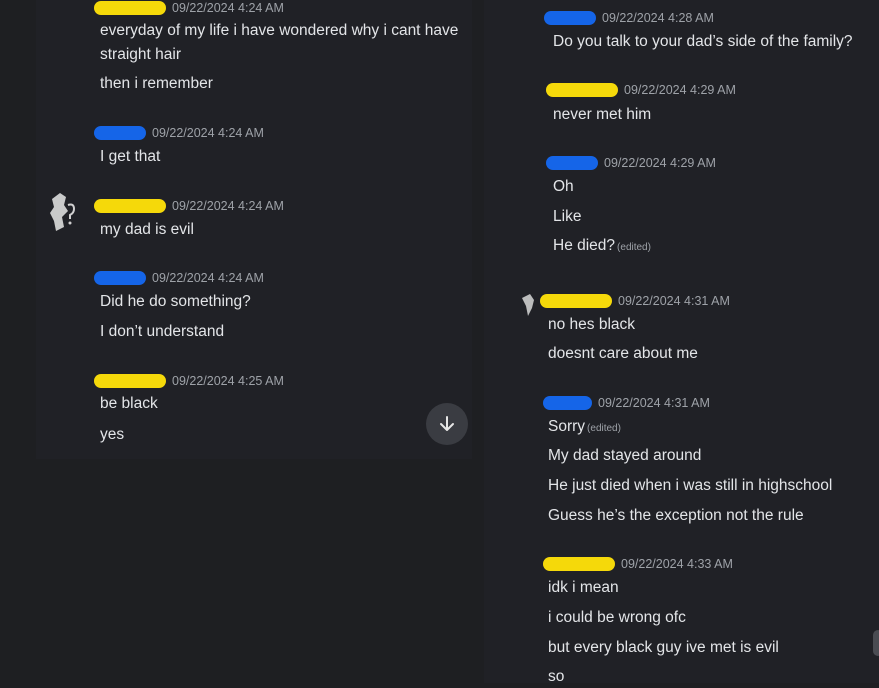 Image resolution: width=879 pixels, height=688 pixels. I want to click on message-text: Sorry (edited), so click(584, 428).